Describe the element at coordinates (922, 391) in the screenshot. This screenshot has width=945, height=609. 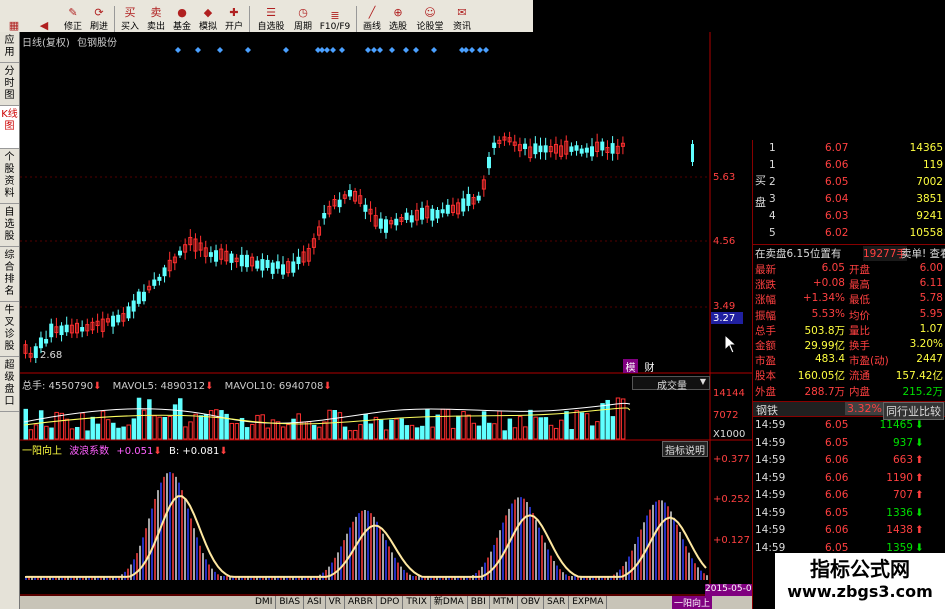
I see `quote-value: 215.2万` at that location.